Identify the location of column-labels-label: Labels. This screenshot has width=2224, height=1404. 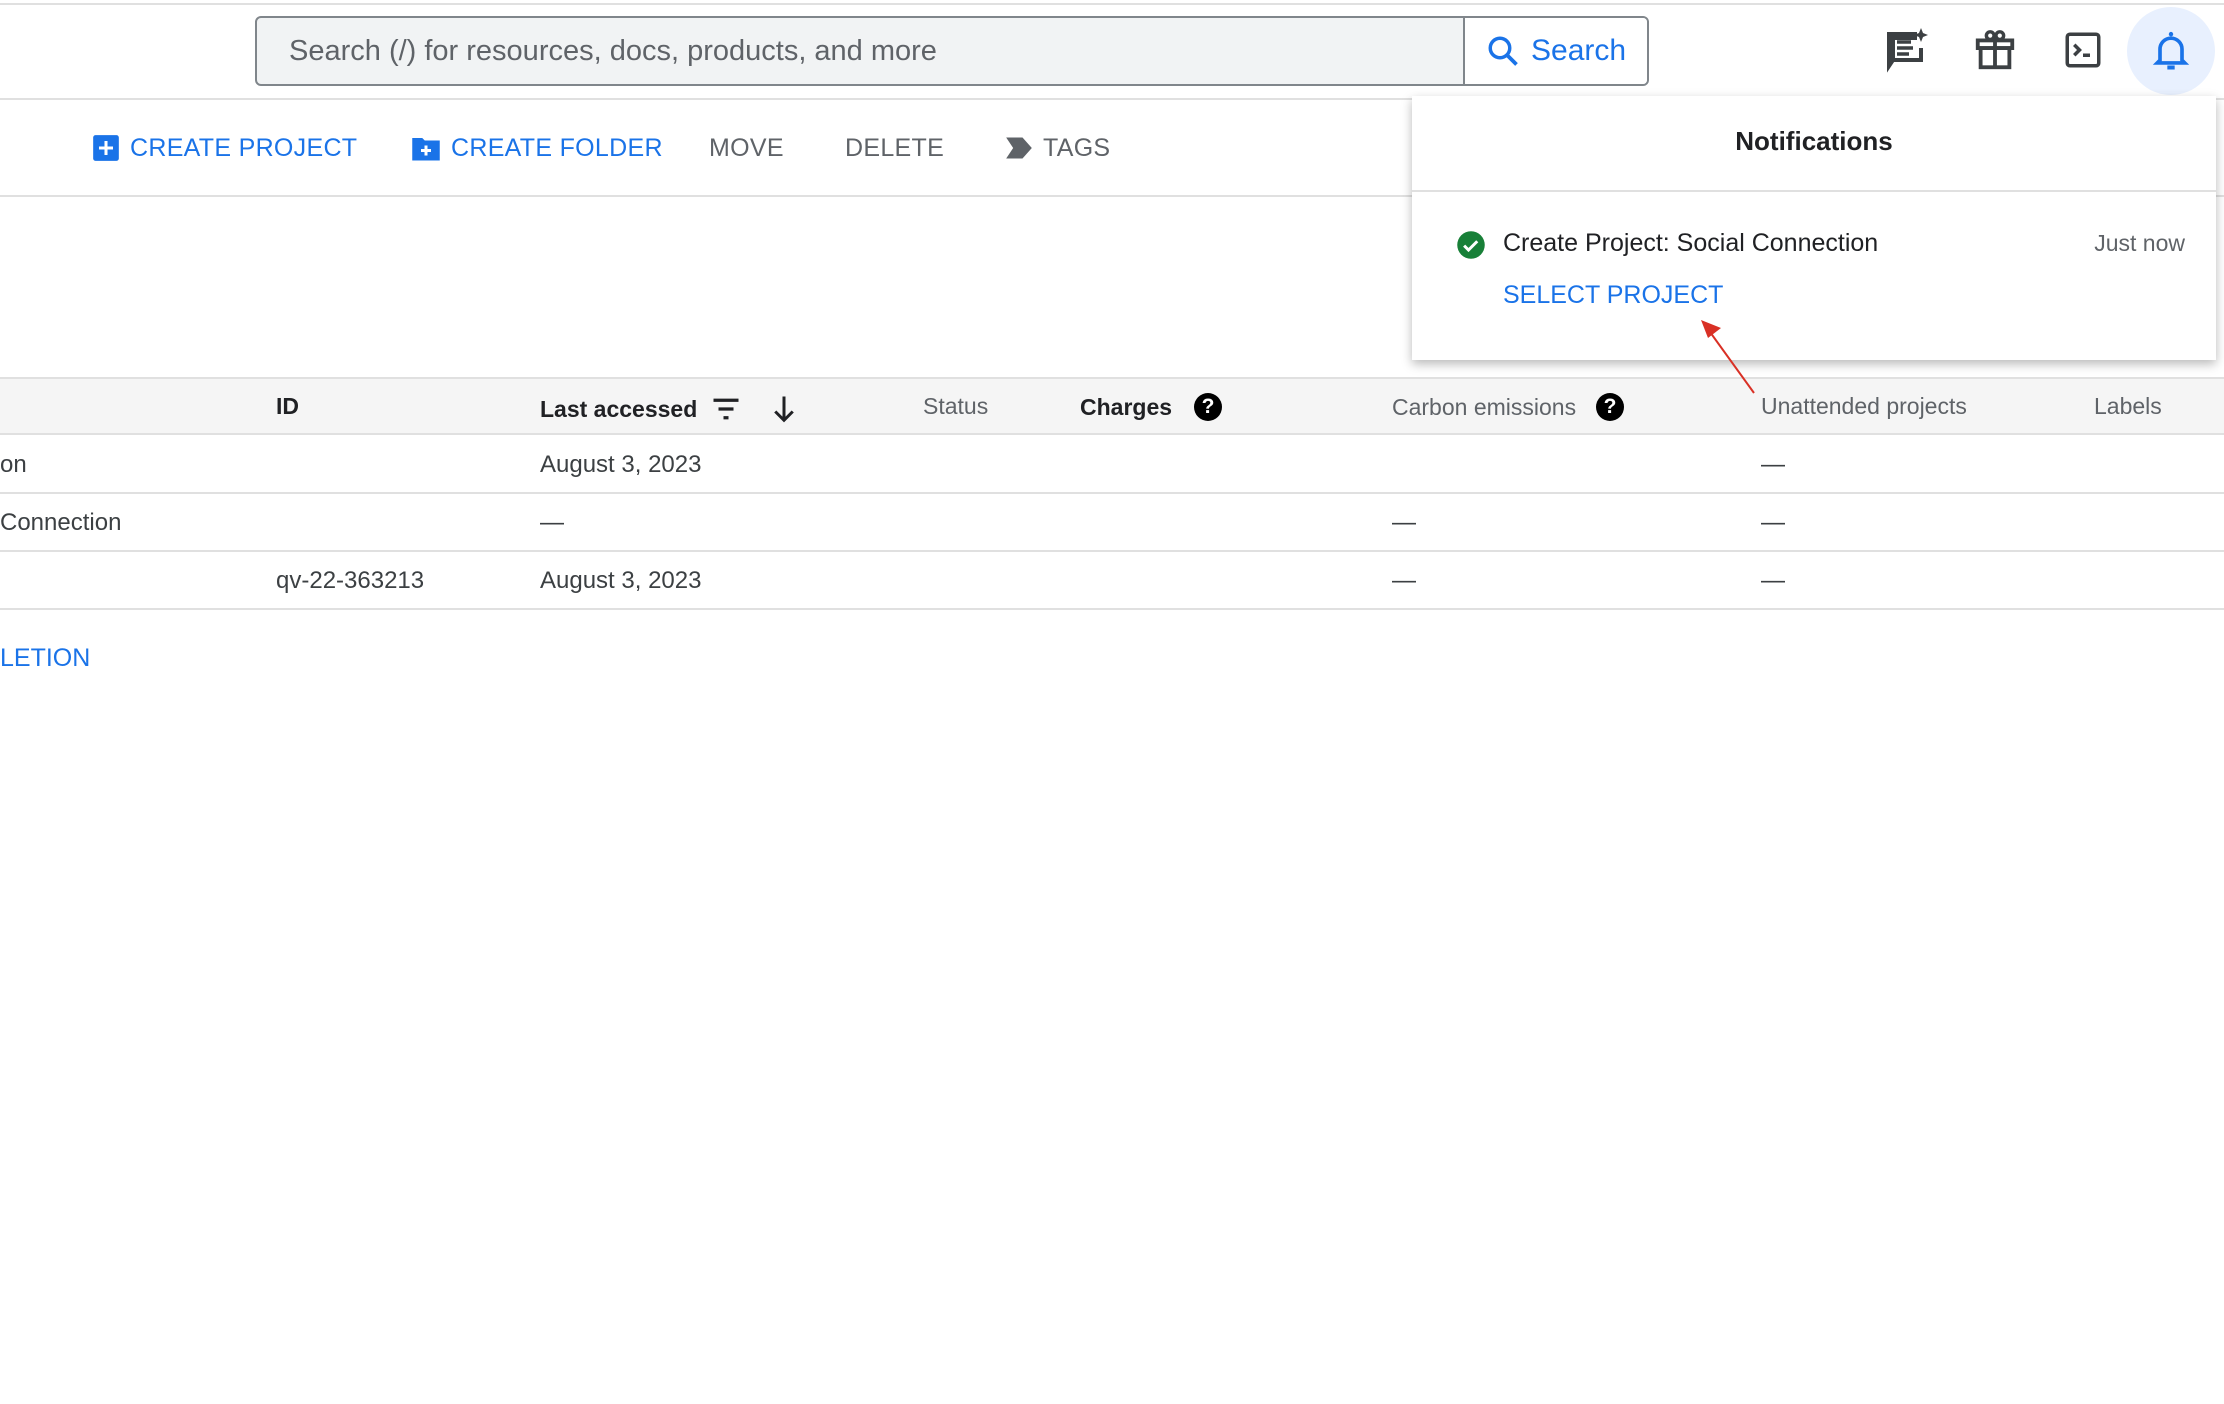
(2128, 406).